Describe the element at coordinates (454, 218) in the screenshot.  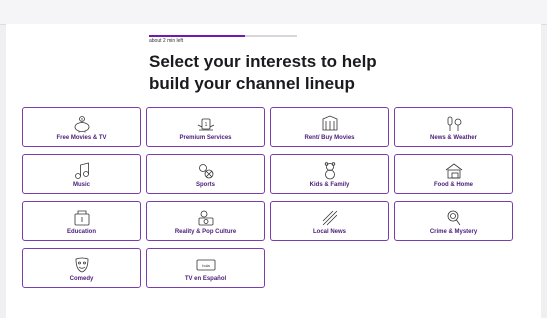
I see `magnifier-icon` at that location.